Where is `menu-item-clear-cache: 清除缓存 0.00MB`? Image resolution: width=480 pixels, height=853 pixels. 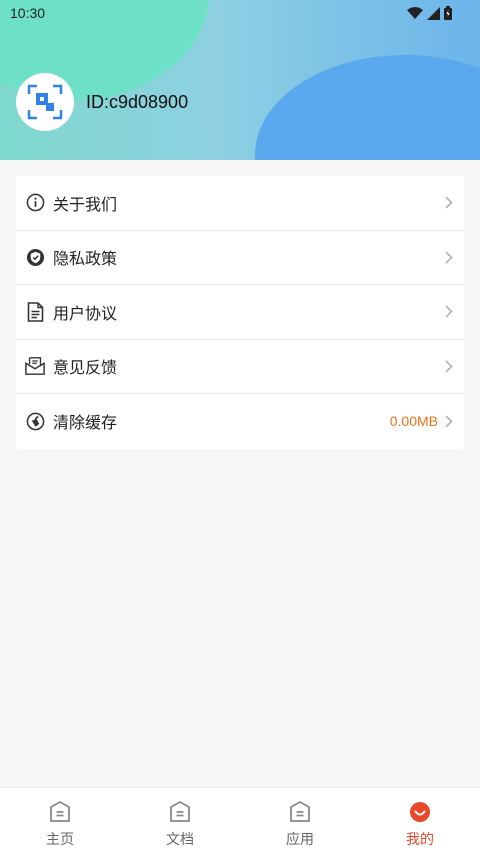 menu-item-clear-cache: 清除缓存 0.00MB is located at coordinates (240, 421).